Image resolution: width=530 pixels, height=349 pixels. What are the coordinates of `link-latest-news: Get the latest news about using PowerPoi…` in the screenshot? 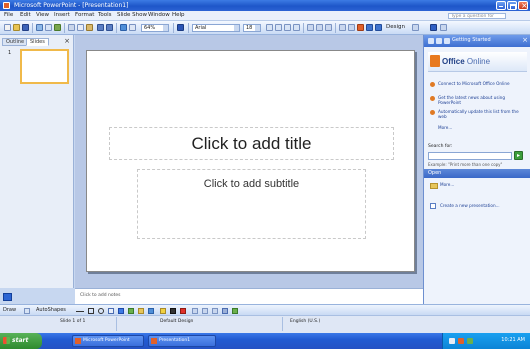 It's located at (481, 100).